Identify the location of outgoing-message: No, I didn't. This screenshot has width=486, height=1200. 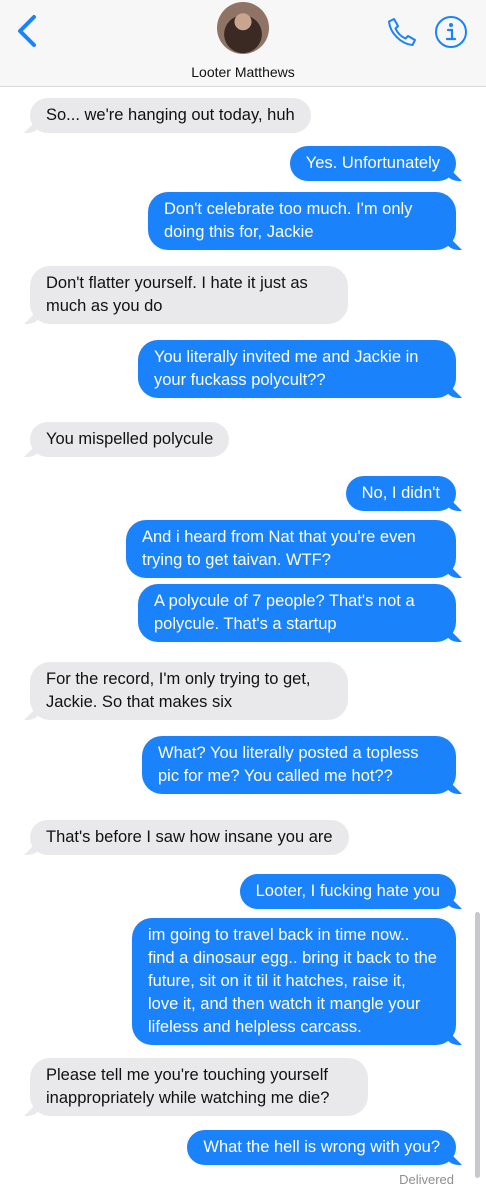
(400, 493).